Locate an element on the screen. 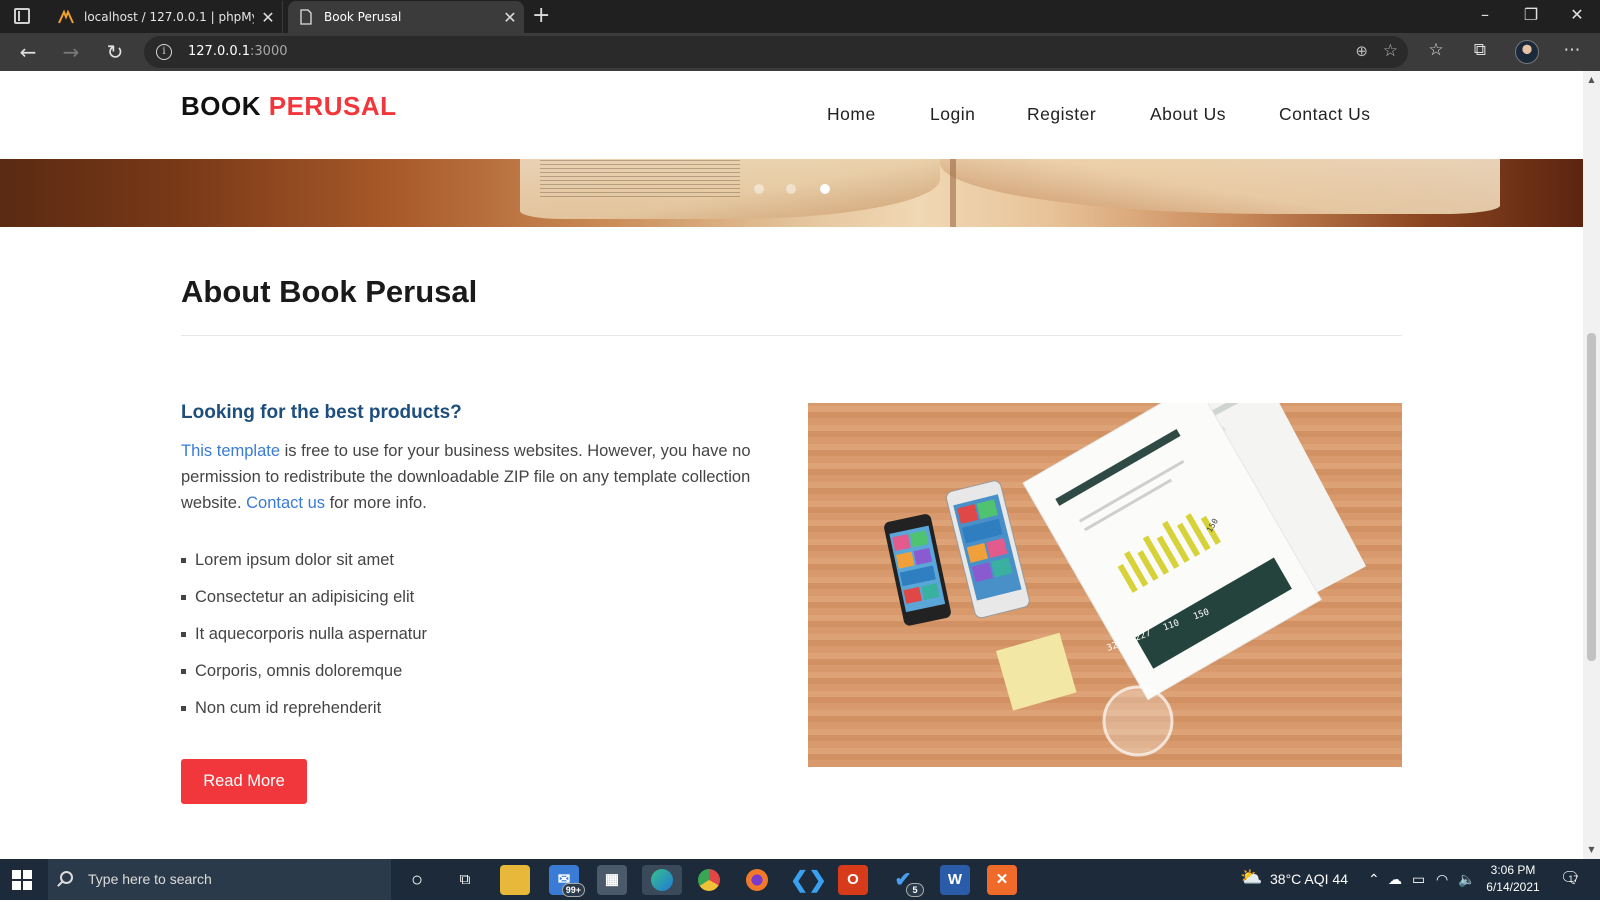  clock: 3:06 PM 6/14/2021 is located at coordinates (1513, 879).